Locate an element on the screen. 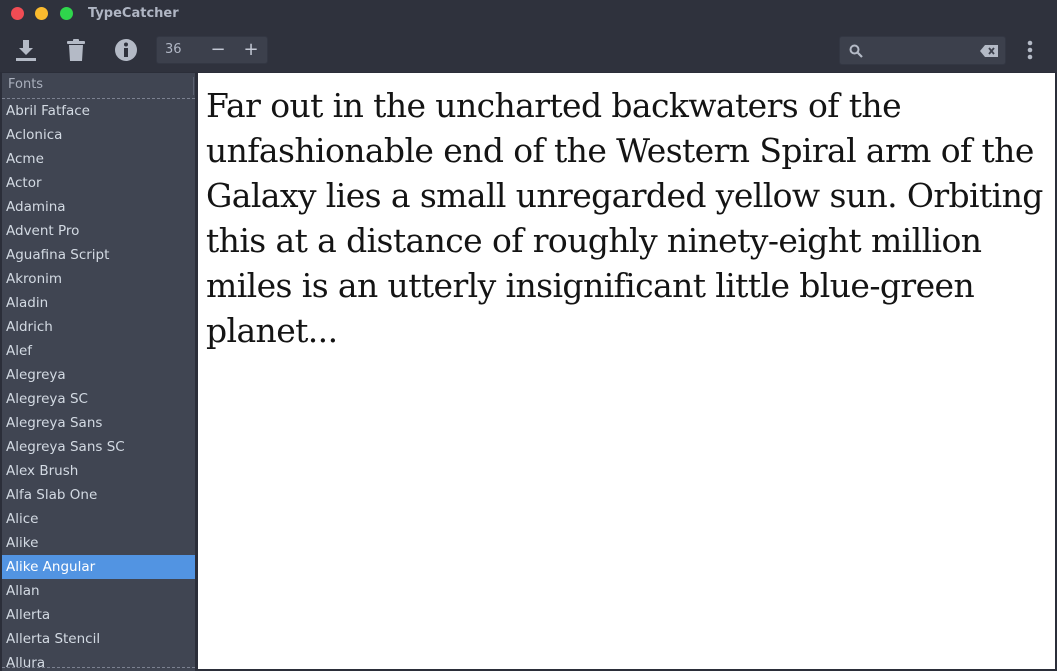  font-list-item: Alegreya Sans is located at coordinates (98, 423).